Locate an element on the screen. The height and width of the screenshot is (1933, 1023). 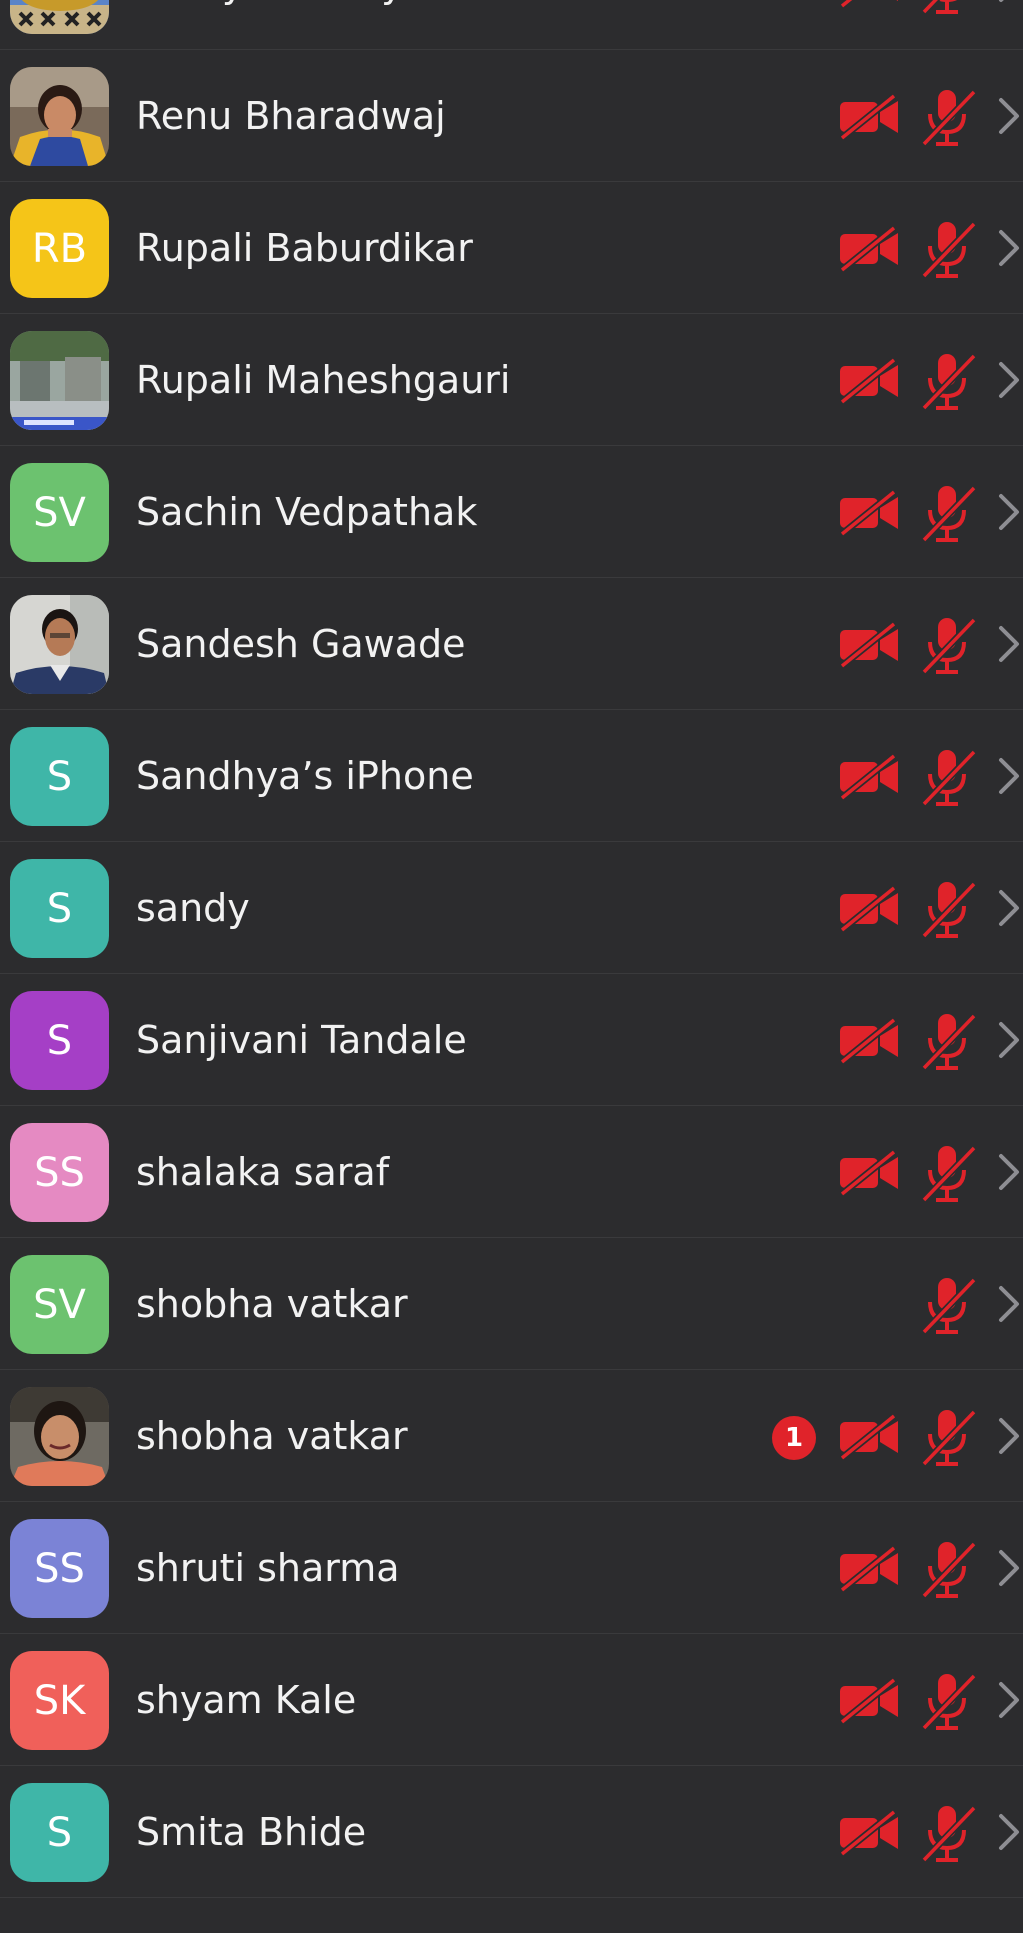
participant-row: Rupali Maheshgauri is located at coordinates (511, 380).